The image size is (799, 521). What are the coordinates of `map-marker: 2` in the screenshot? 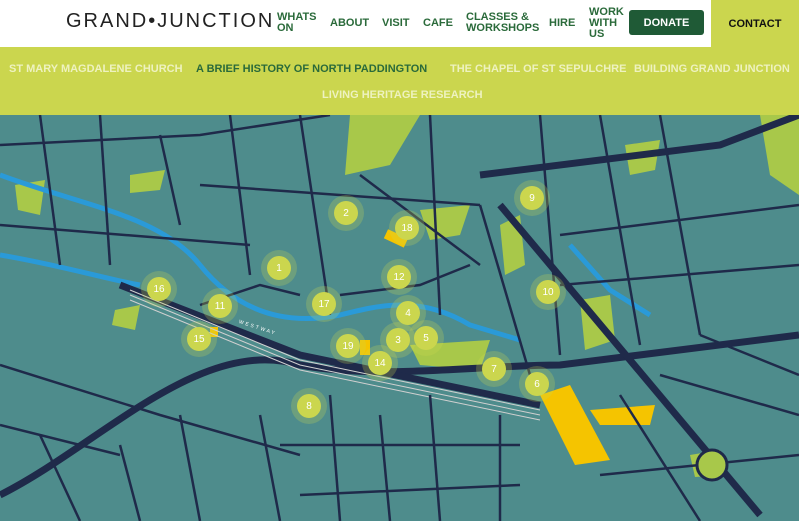 It's located at (346, 213).